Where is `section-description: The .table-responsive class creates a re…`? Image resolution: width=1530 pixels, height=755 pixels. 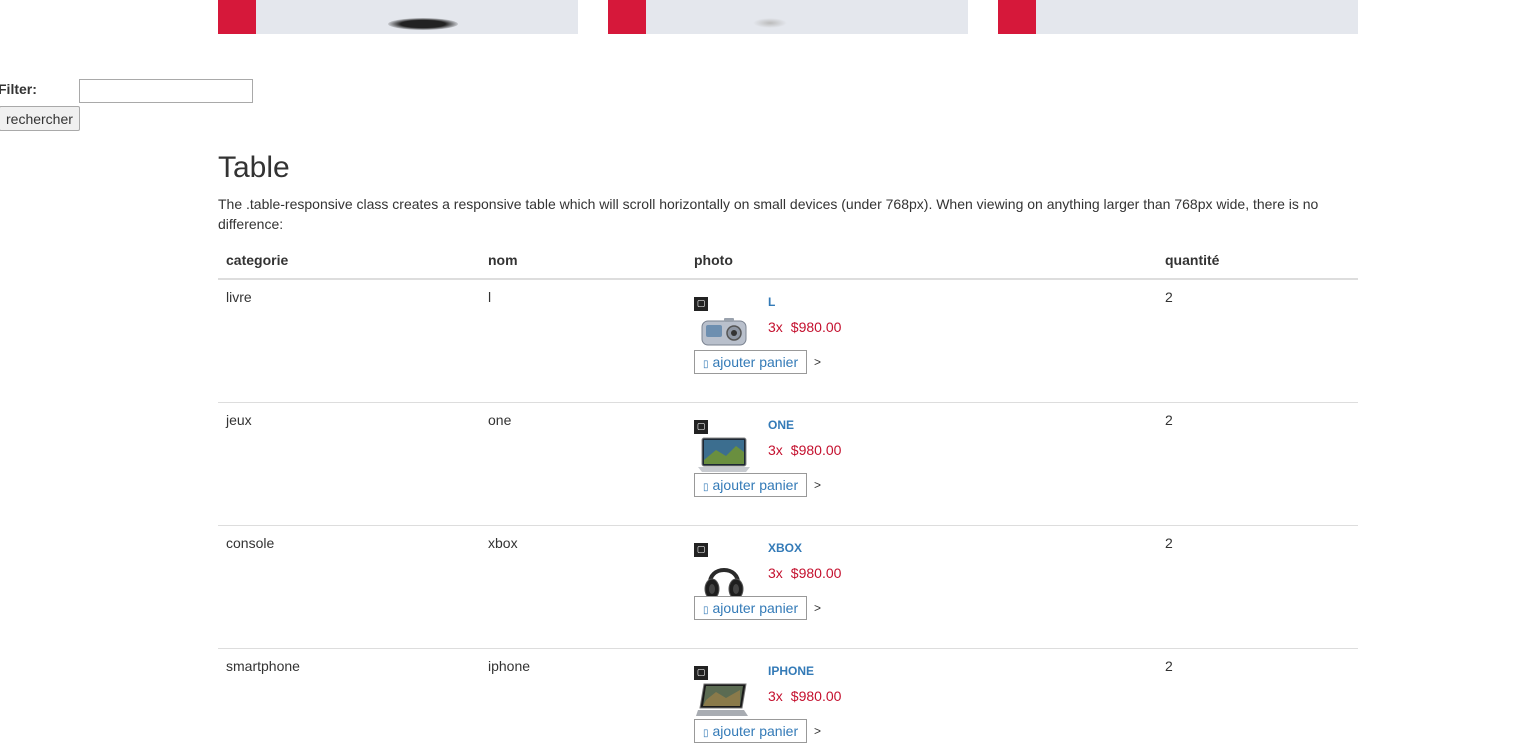
section-description: The .table-responsive class creates a re… is located at coordinates (768, 214).